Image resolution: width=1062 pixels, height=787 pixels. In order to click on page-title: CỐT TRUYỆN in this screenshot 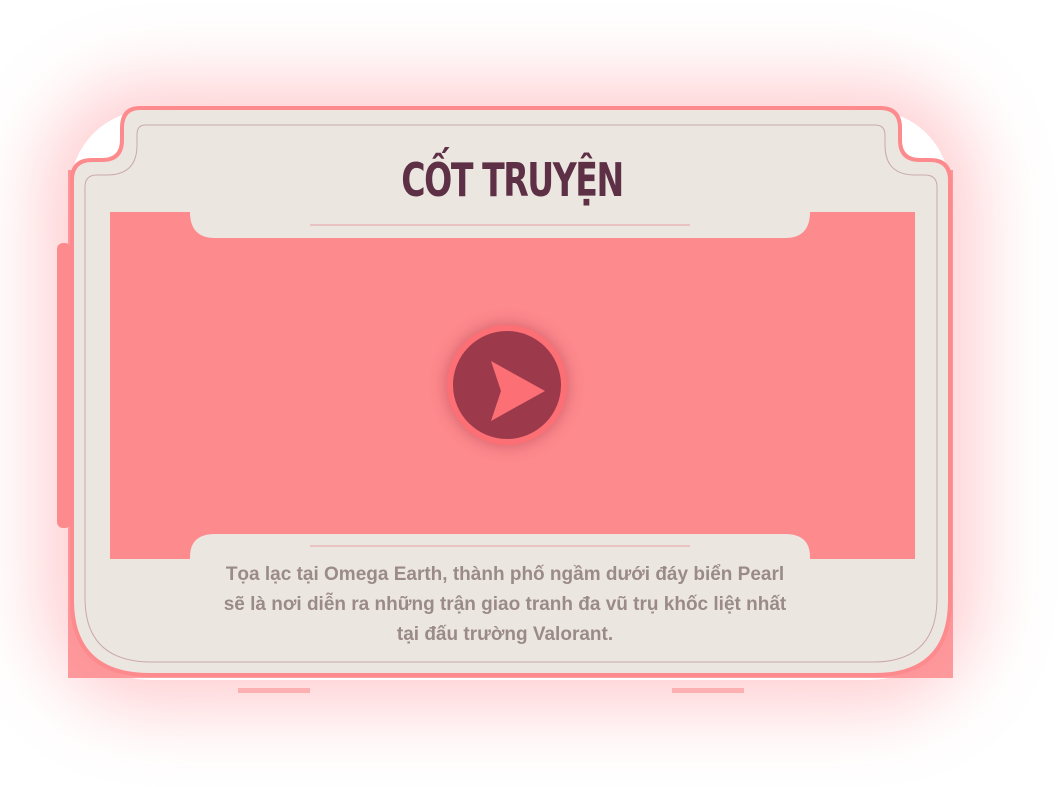, I will do `click(512, 180)`.